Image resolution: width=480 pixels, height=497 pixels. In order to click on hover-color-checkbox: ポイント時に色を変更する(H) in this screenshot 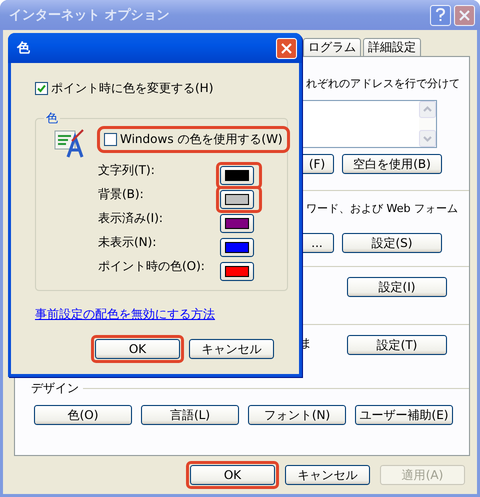, I will do `click(167, 88)`.